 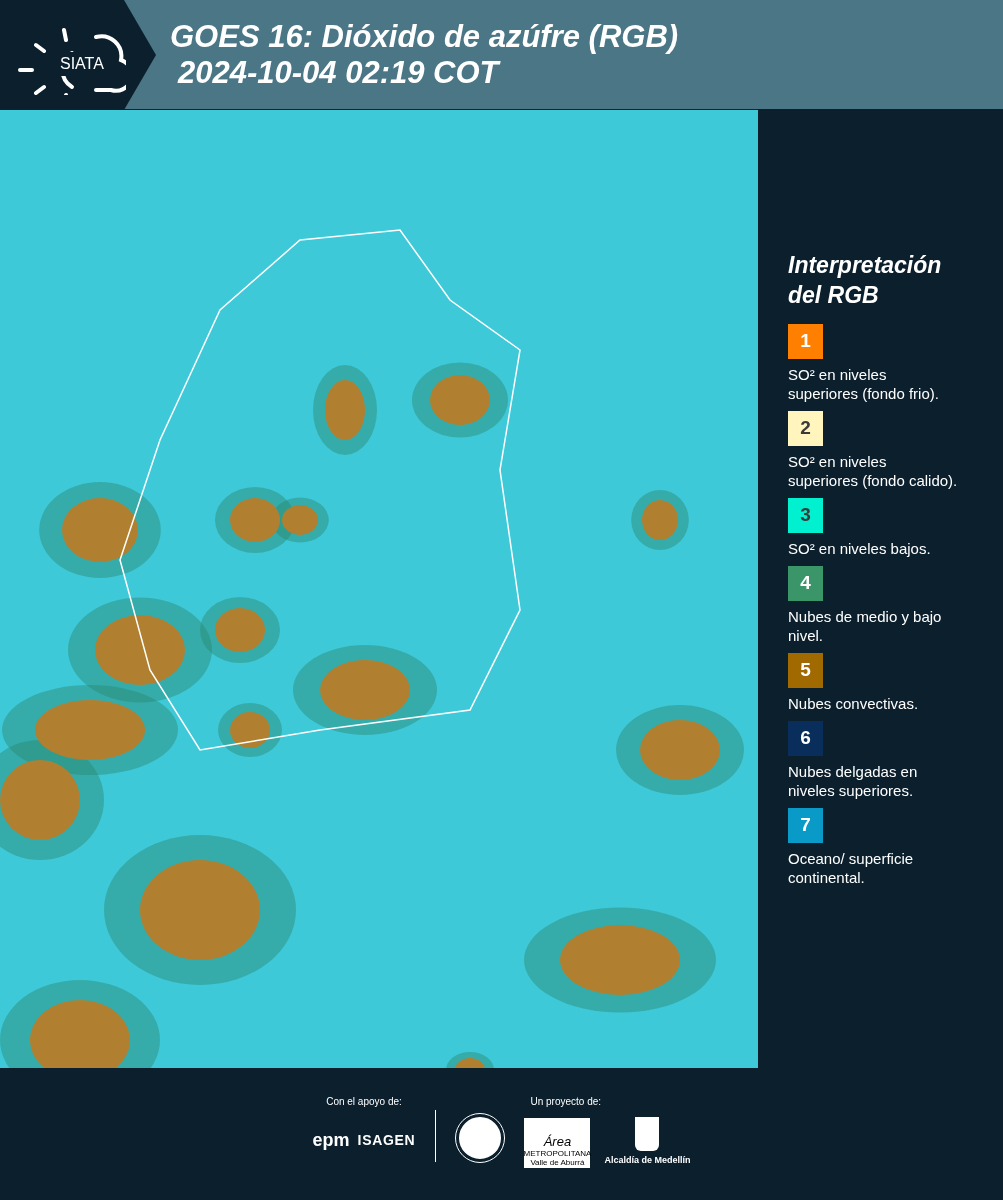 I want to click on legend-swatch: 7, so click(x=805, y=825).